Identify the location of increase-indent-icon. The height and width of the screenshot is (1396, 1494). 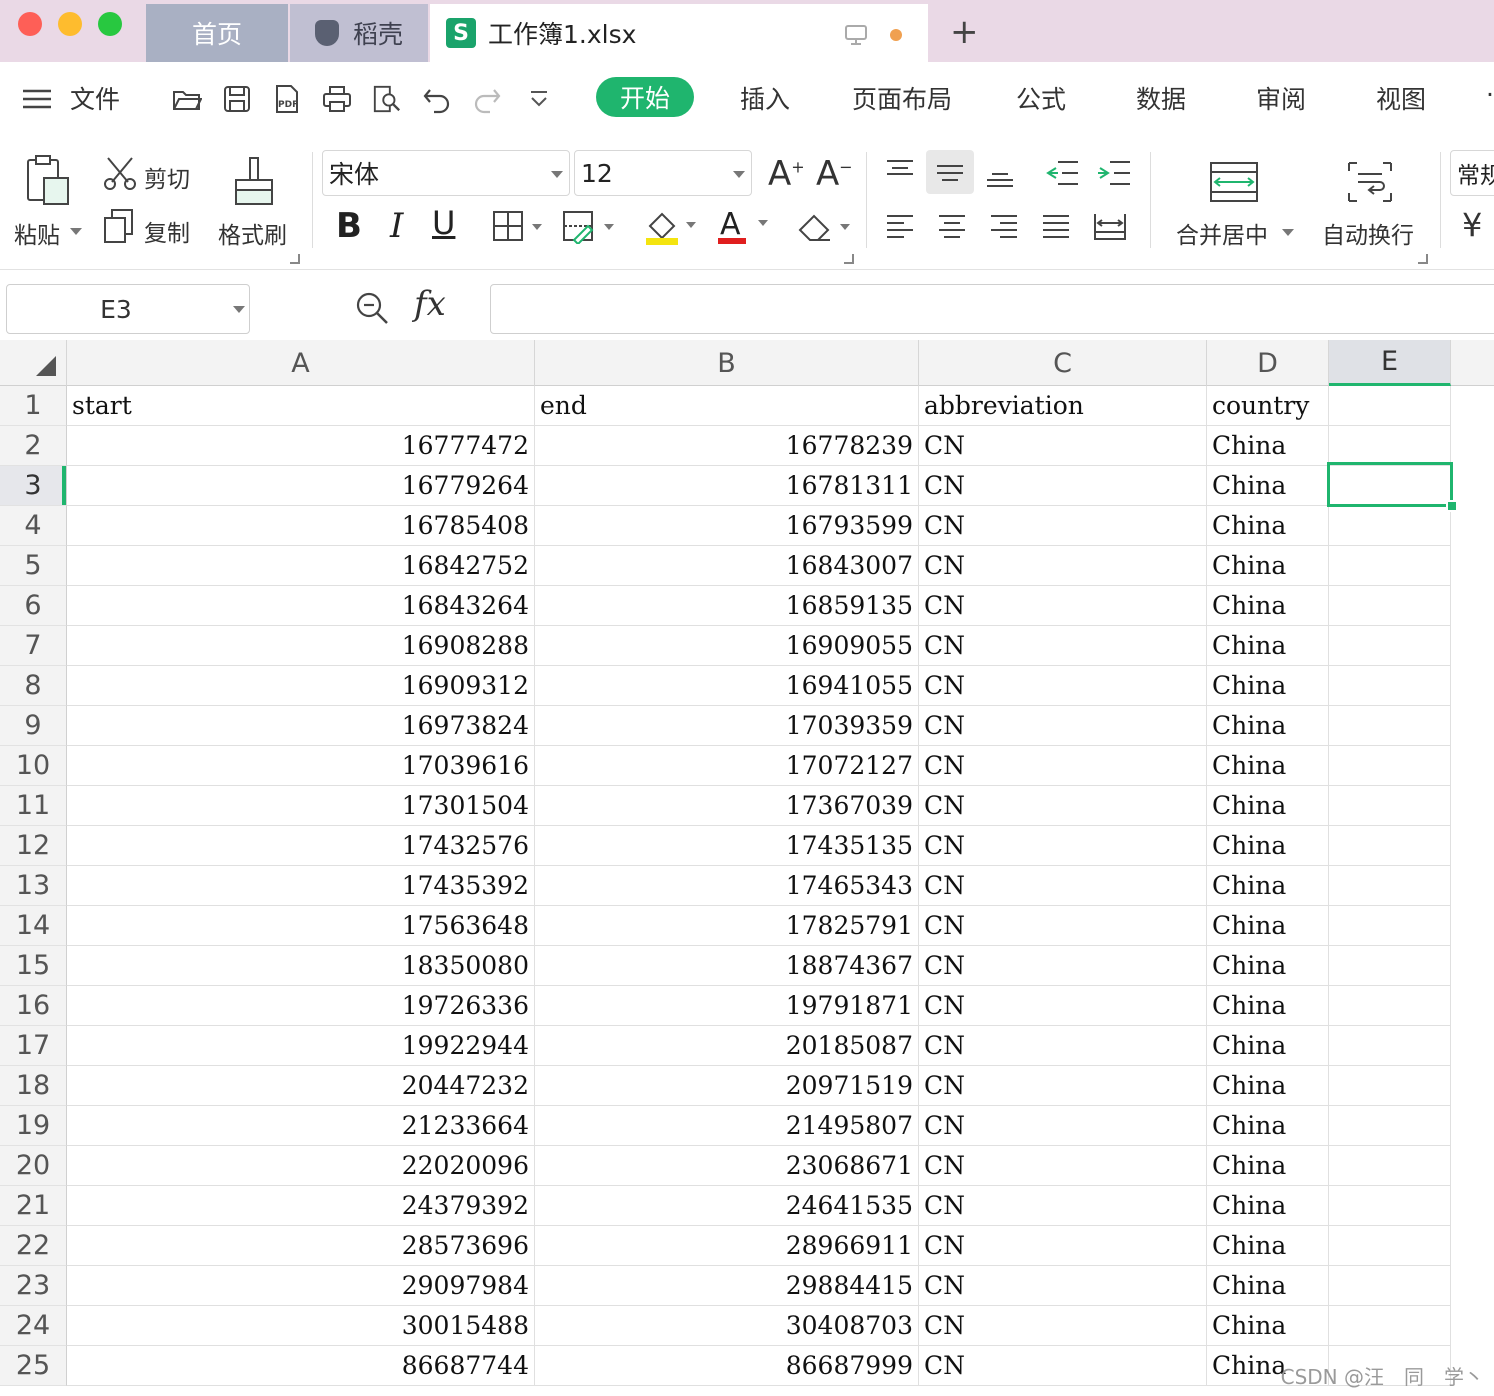
(1114, 173).